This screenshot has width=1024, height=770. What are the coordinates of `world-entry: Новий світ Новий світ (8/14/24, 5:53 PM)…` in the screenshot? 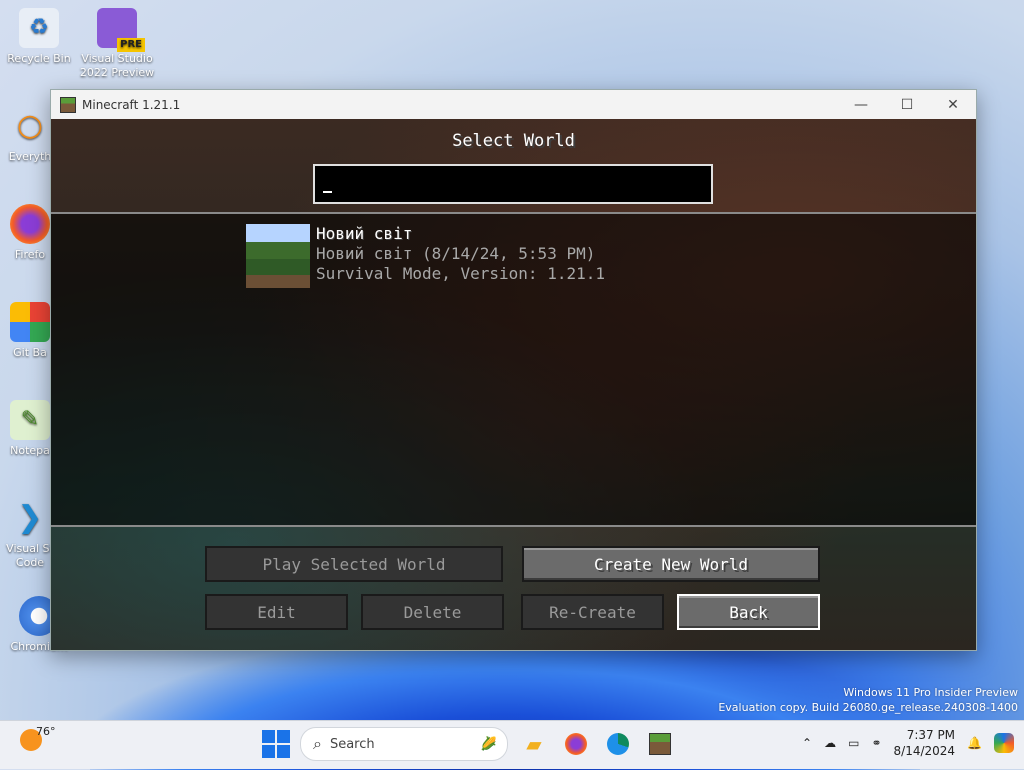 It's located at (425, 256).